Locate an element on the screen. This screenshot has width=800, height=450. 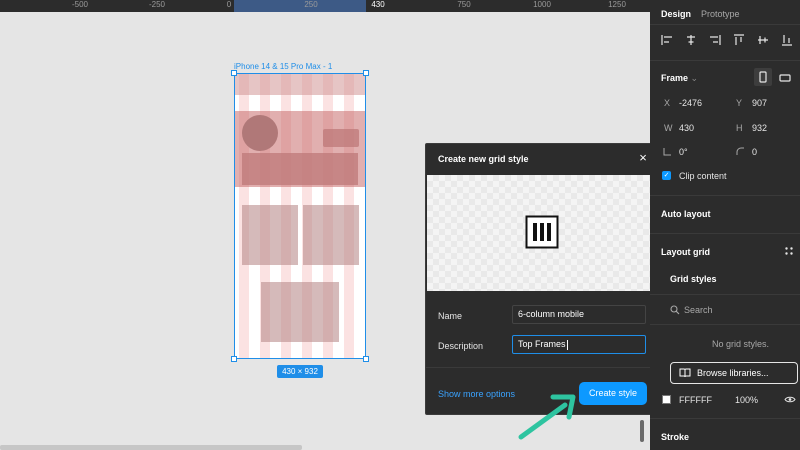
ruler-tick: 250 is located at coordinates (311, 4).